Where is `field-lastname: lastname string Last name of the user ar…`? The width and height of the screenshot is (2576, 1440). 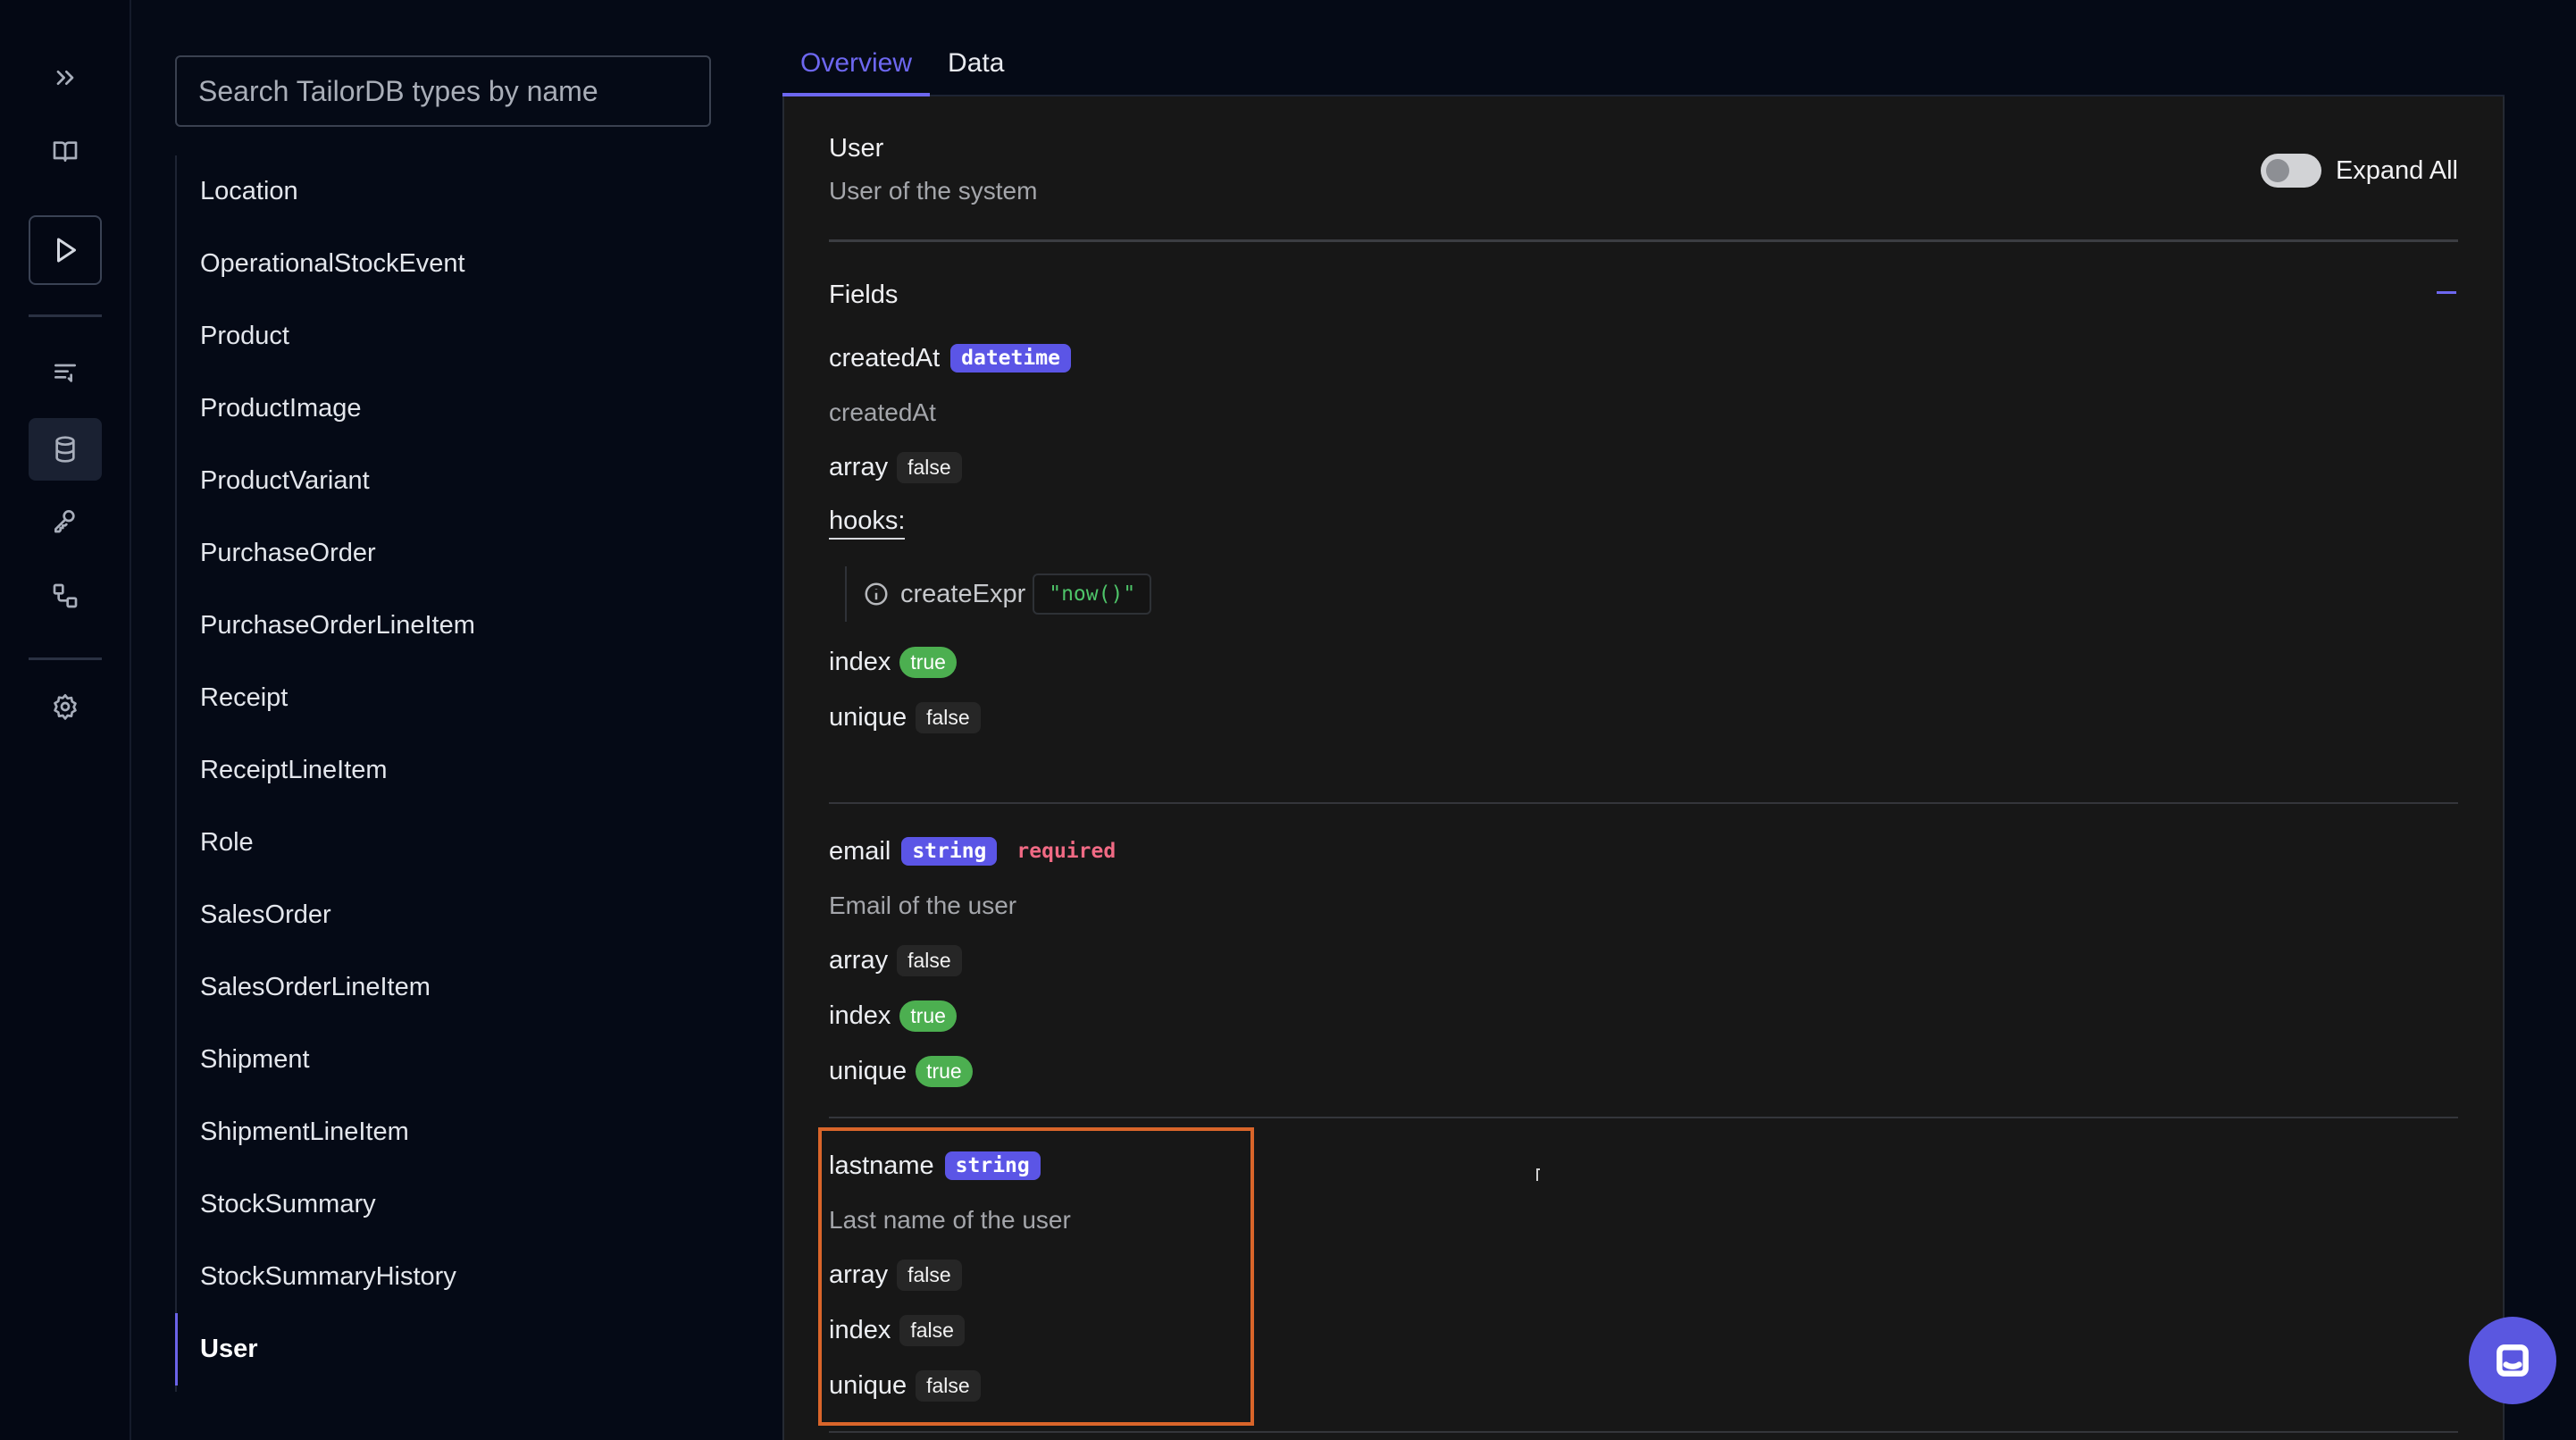 field-lastname: lastname string Last name of the user ar… is located at coordinates (1644, 1275).